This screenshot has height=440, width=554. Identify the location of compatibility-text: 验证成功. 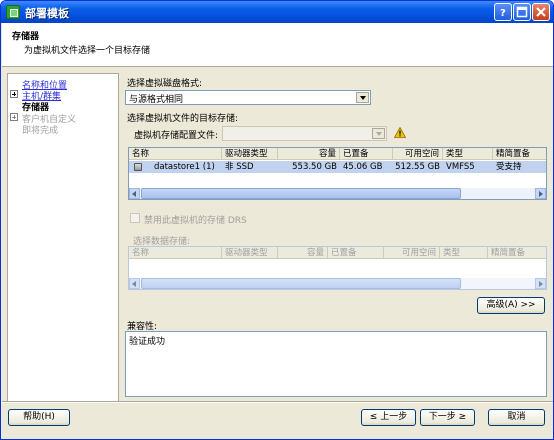
(147, 342).